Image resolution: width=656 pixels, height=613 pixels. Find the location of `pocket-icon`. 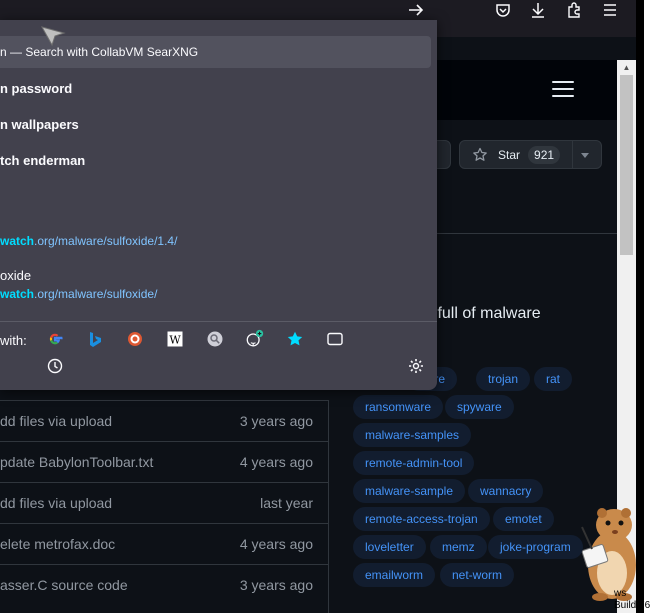

pocket-icon is located at coordinates (503, 10).